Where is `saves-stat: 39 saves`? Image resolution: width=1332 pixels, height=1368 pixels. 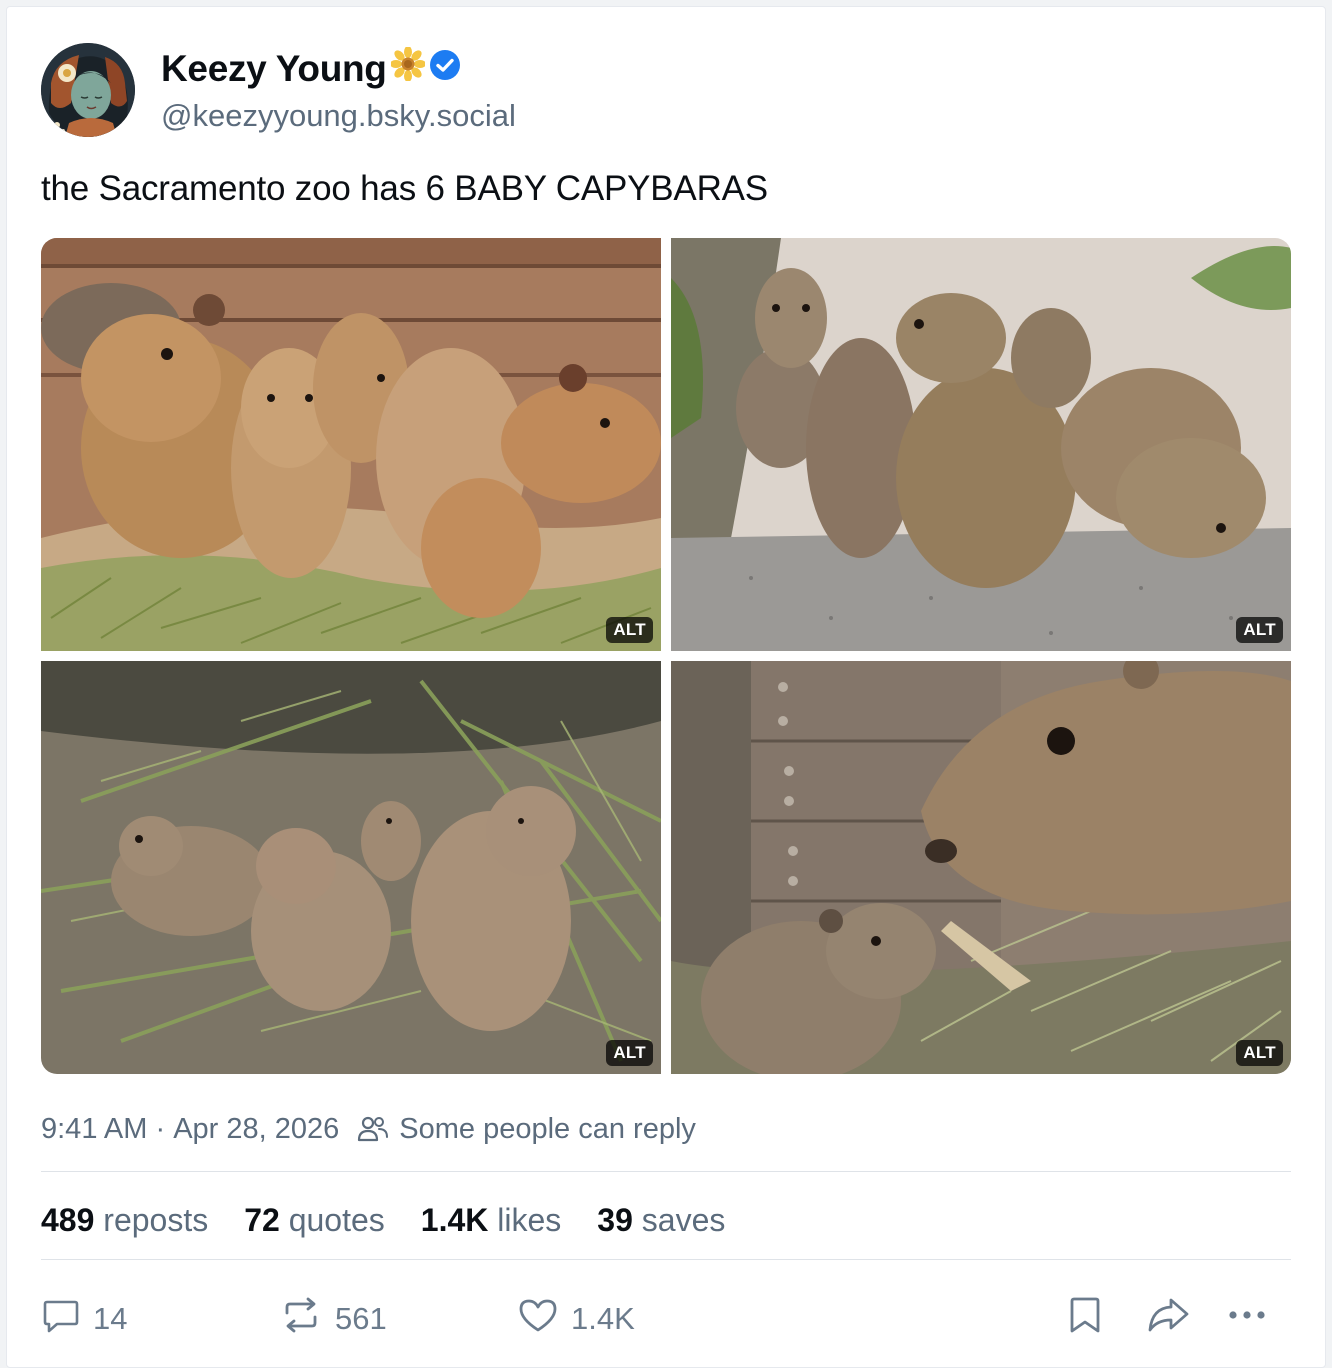 saves-stat: 39 saves is located at coordinates (661, 1220).